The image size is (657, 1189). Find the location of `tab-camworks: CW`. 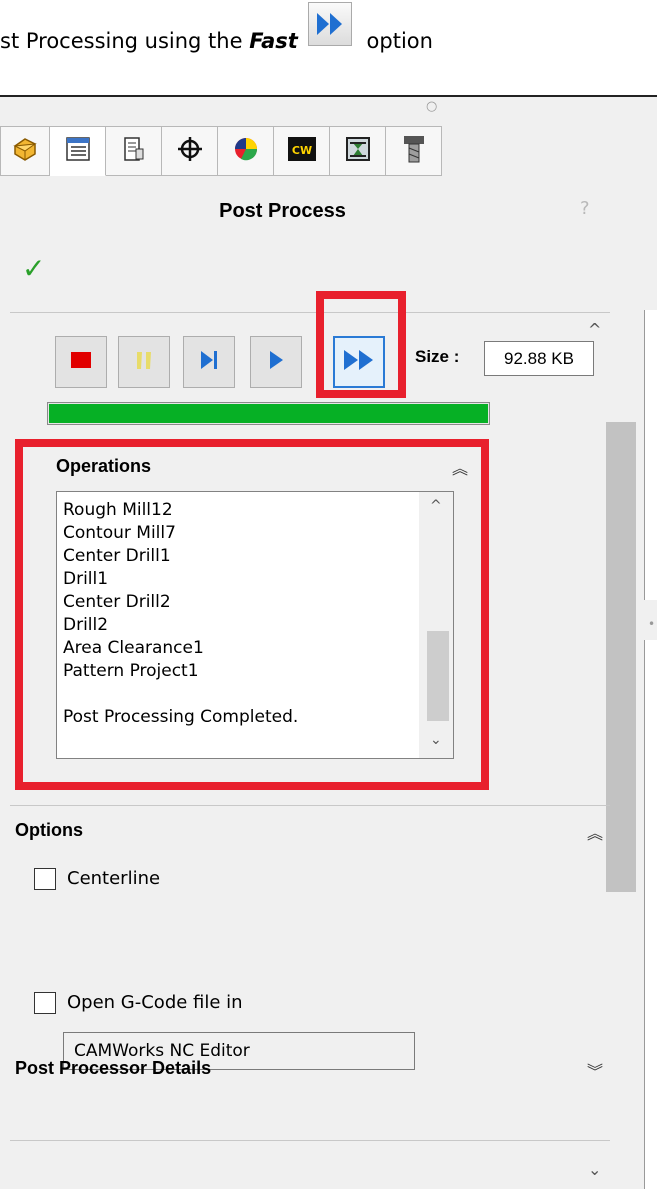

tab-camworks: CW is located at coordinates (302, 151).